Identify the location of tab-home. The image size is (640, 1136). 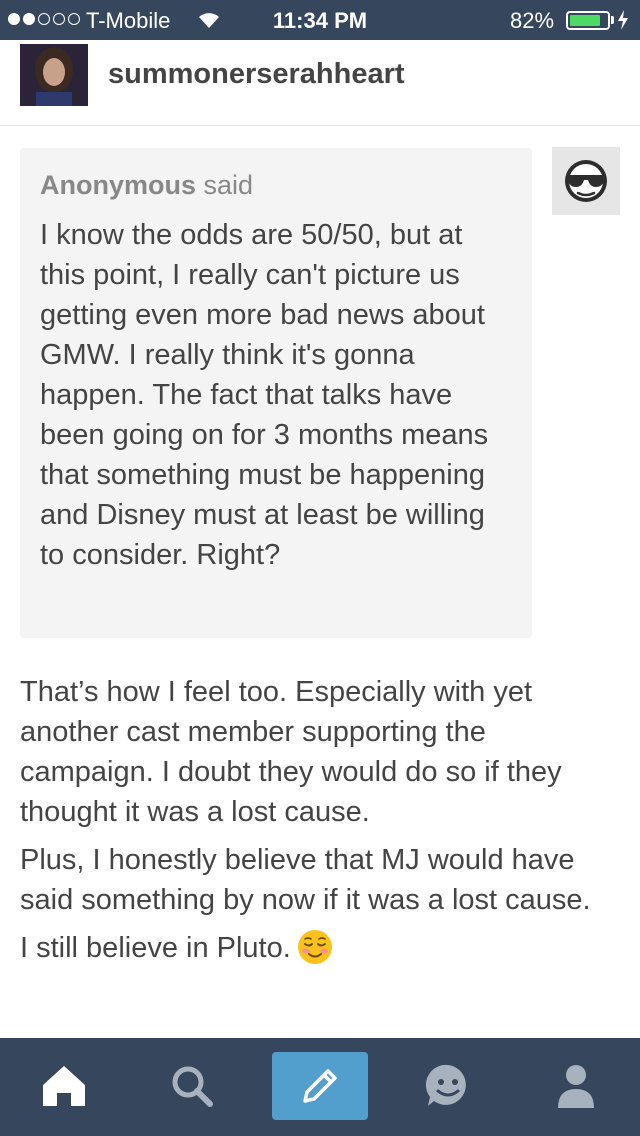
(64, 1086).